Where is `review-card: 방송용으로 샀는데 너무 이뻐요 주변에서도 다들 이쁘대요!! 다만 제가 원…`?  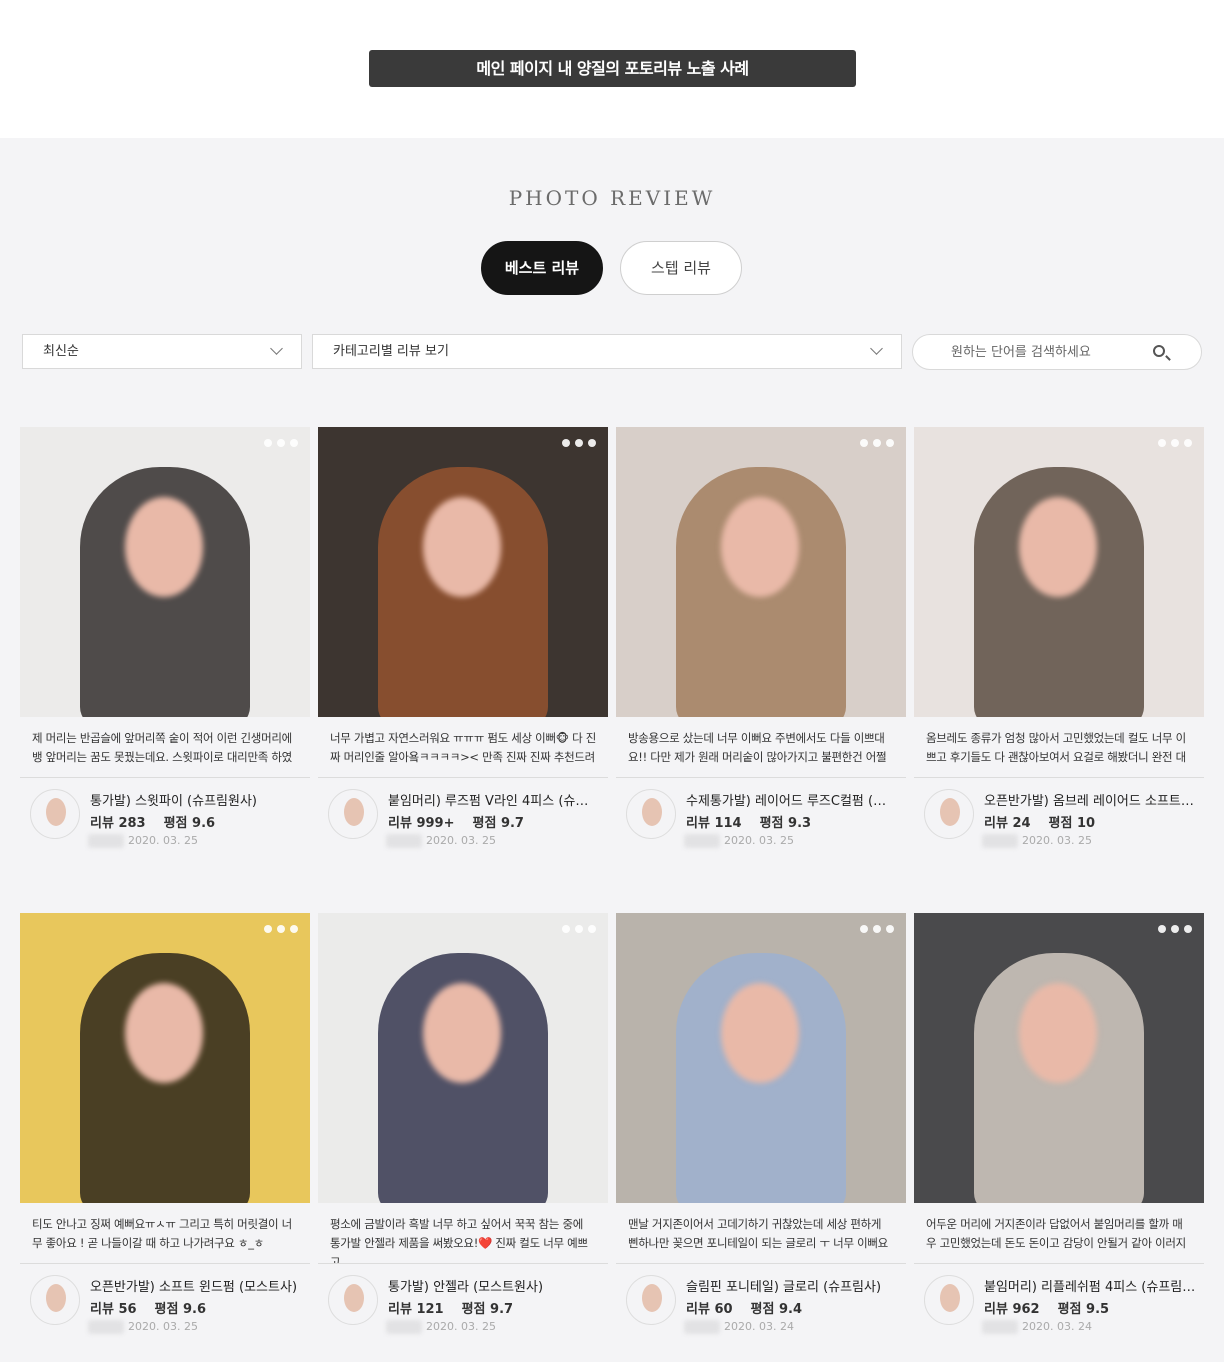 review-card: 방송용으로 샀는데 너무 이뻐요 주변에서도 다들 이쁘대요!! 다만 제가 원… is located at coordinates (761, 642).